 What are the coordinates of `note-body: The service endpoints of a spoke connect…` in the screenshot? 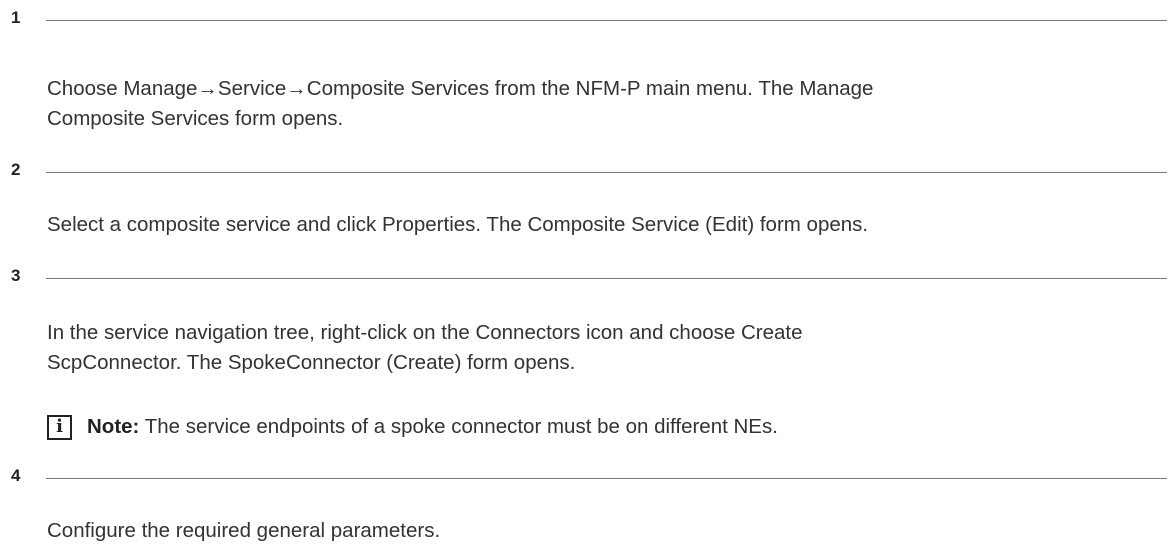 It's located at (458, 426).